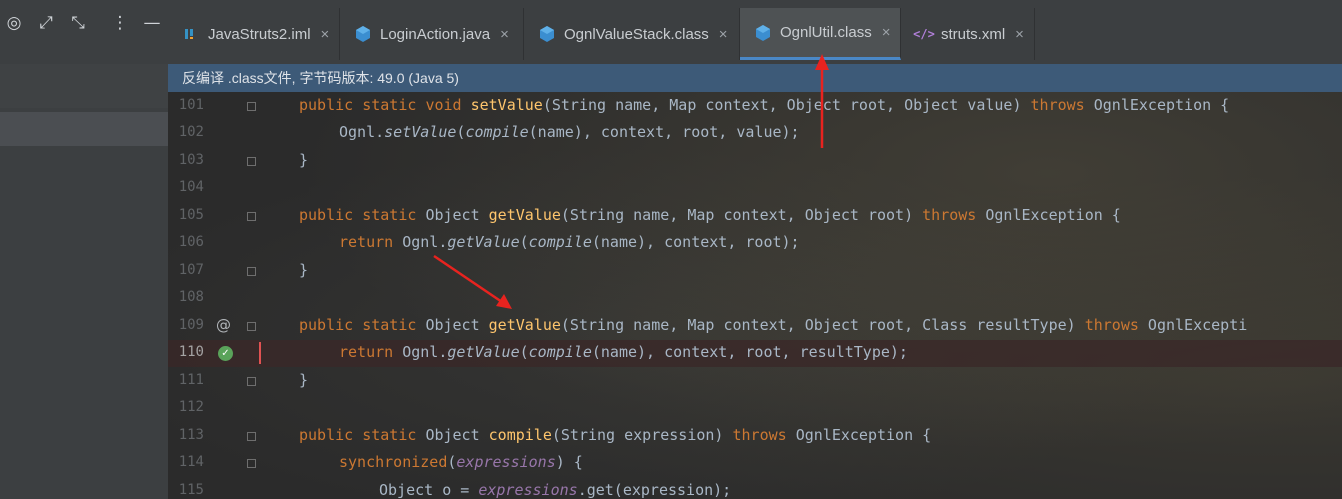 Image resolution: width=1342 pixels, height=499 pixels. What do you see at coordinates (973, 34) in the screenshot?
I see `tab-label: struts.xml` at bounding box center [973, 34].